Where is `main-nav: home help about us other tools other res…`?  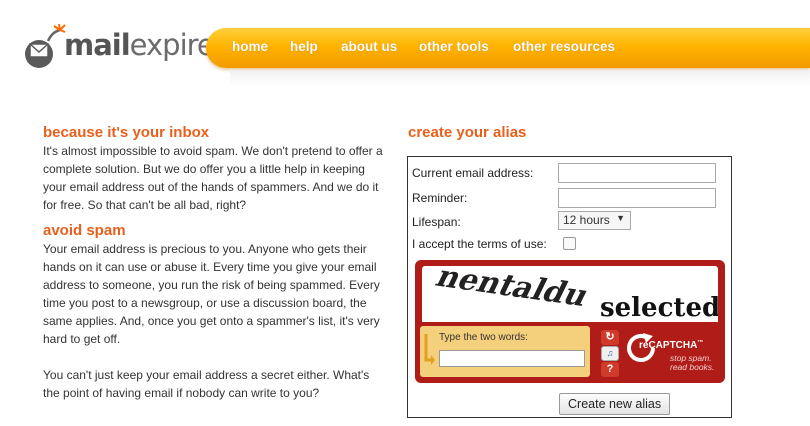
main-nav: home help about us other tools other res… is located at coordinates (508, 48).